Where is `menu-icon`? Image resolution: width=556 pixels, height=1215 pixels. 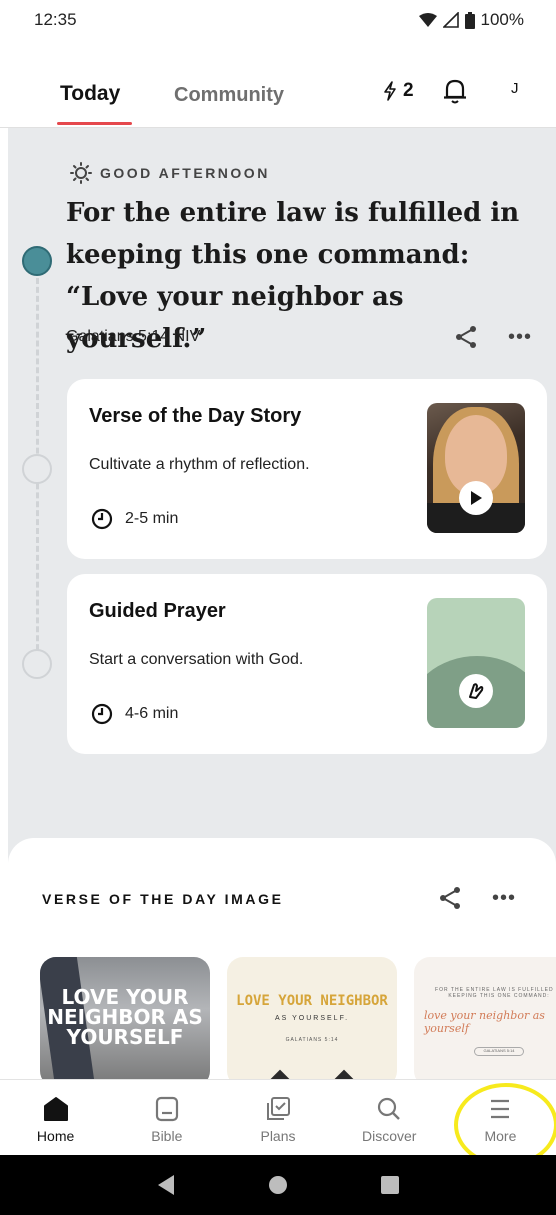
menu-icon is located at coordinates (500, 1109).